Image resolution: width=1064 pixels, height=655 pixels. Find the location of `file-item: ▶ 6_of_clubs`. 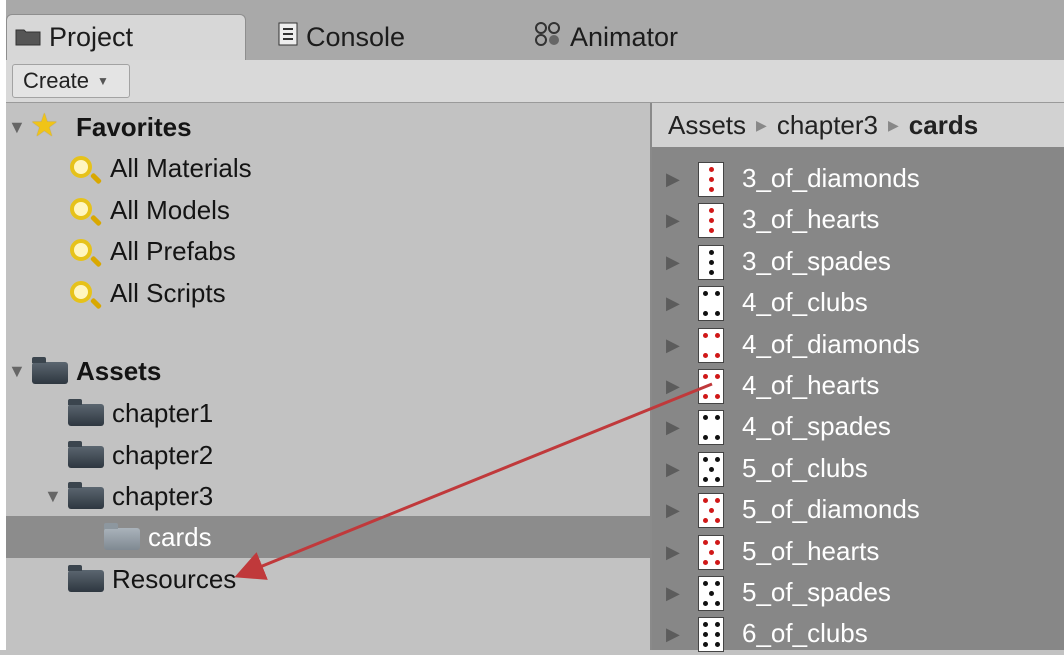

file-item: ▶ 6_of_clubs is located at coordinates (858, 634).